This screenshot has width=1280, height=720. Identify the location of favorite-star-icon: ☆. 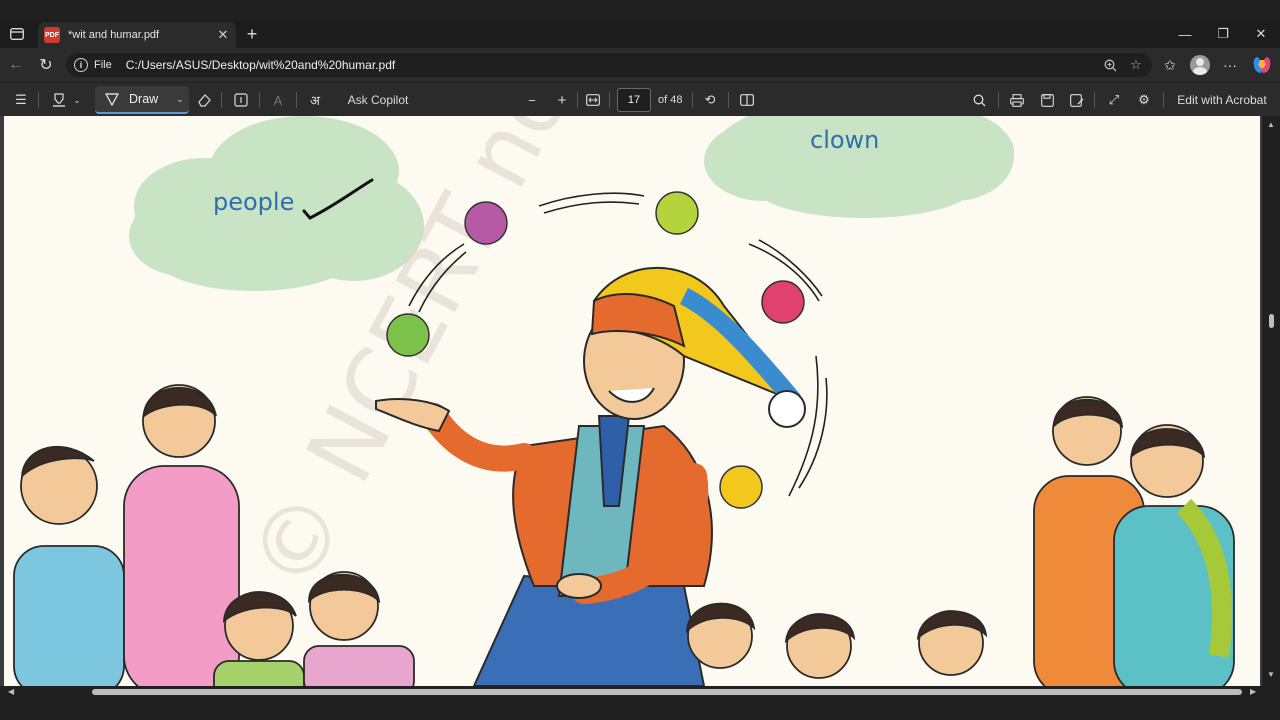
(1136, 65).